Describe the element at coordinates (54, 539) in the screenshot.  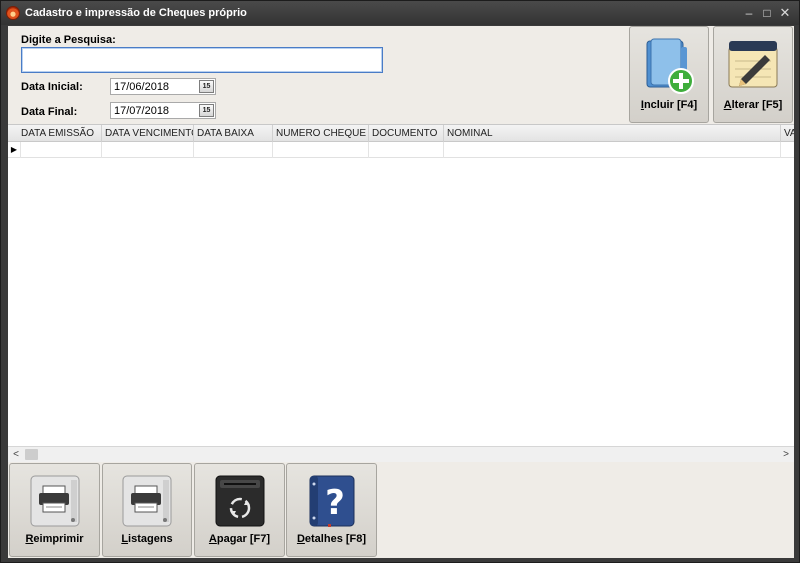
I see `reimprimir-label: Reimprimir` at that location.